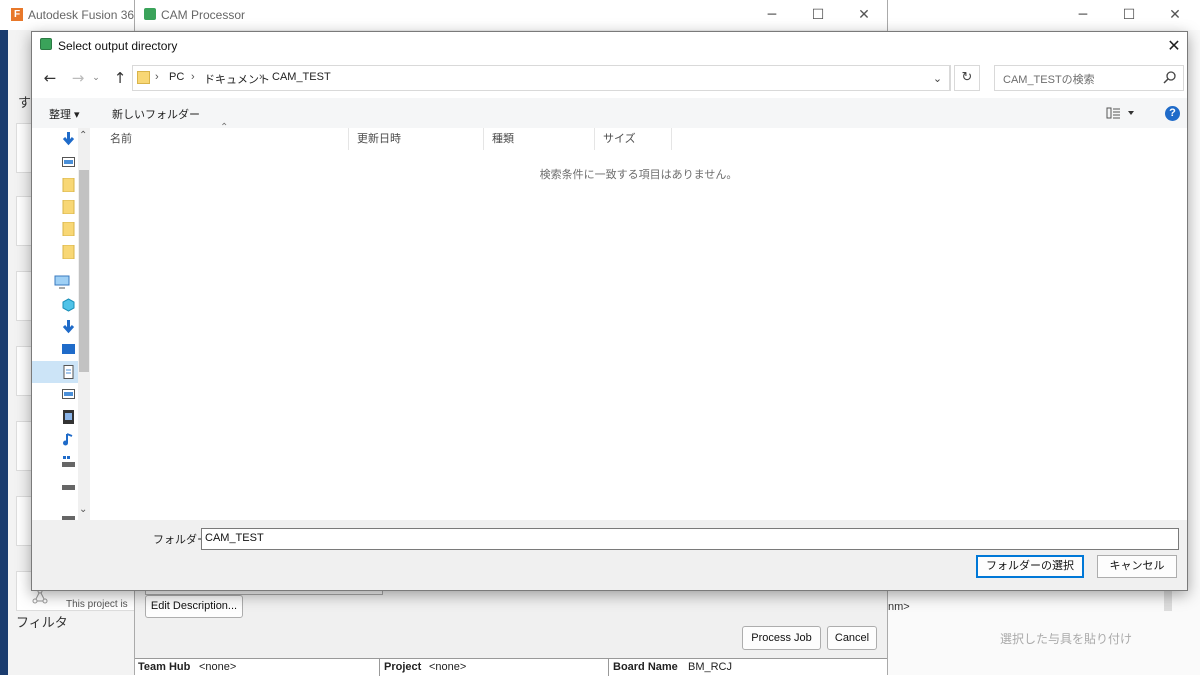 This screenshot has width=1200, height=676. Describe the element at coordinates (50, 78) in the screenshot. I see `back-arrow-icon: ←` at that location.